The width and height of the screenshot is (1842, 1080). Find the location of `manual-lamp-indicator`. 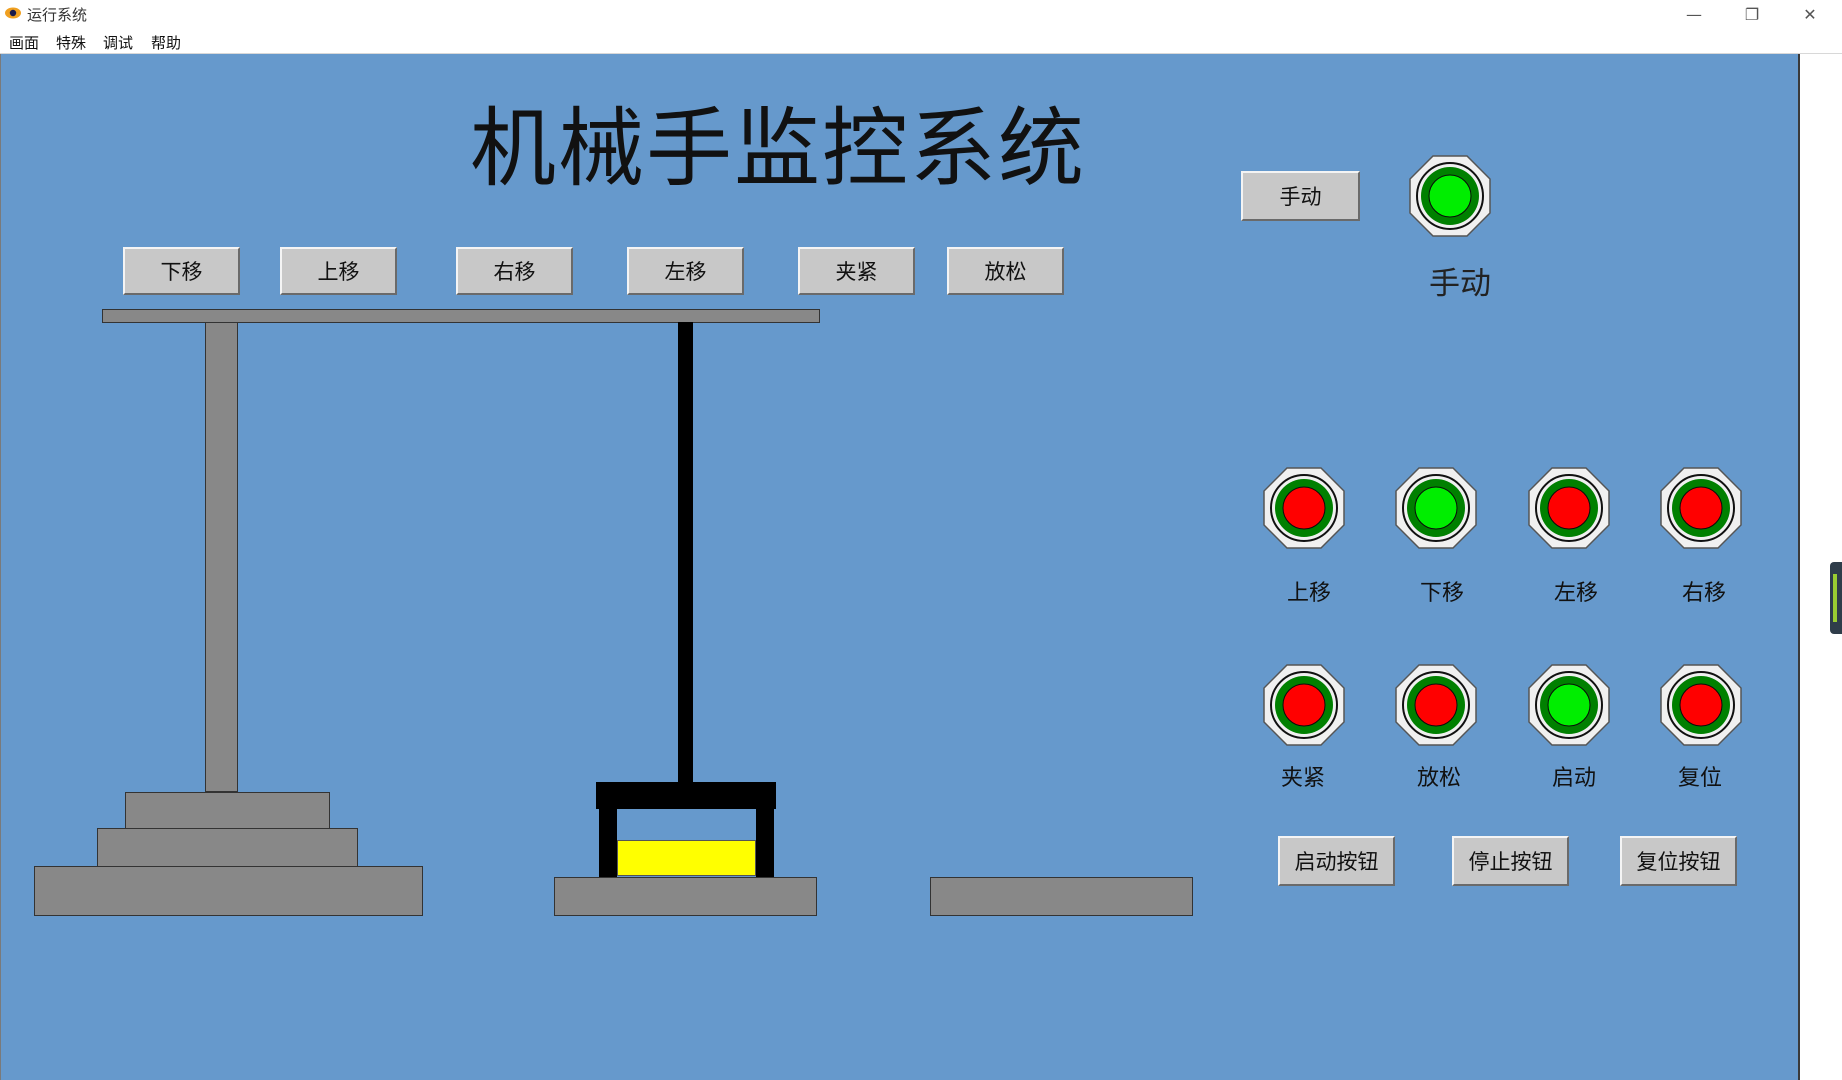

manual-lamp-indicator is located at coordinates (1450, 196).